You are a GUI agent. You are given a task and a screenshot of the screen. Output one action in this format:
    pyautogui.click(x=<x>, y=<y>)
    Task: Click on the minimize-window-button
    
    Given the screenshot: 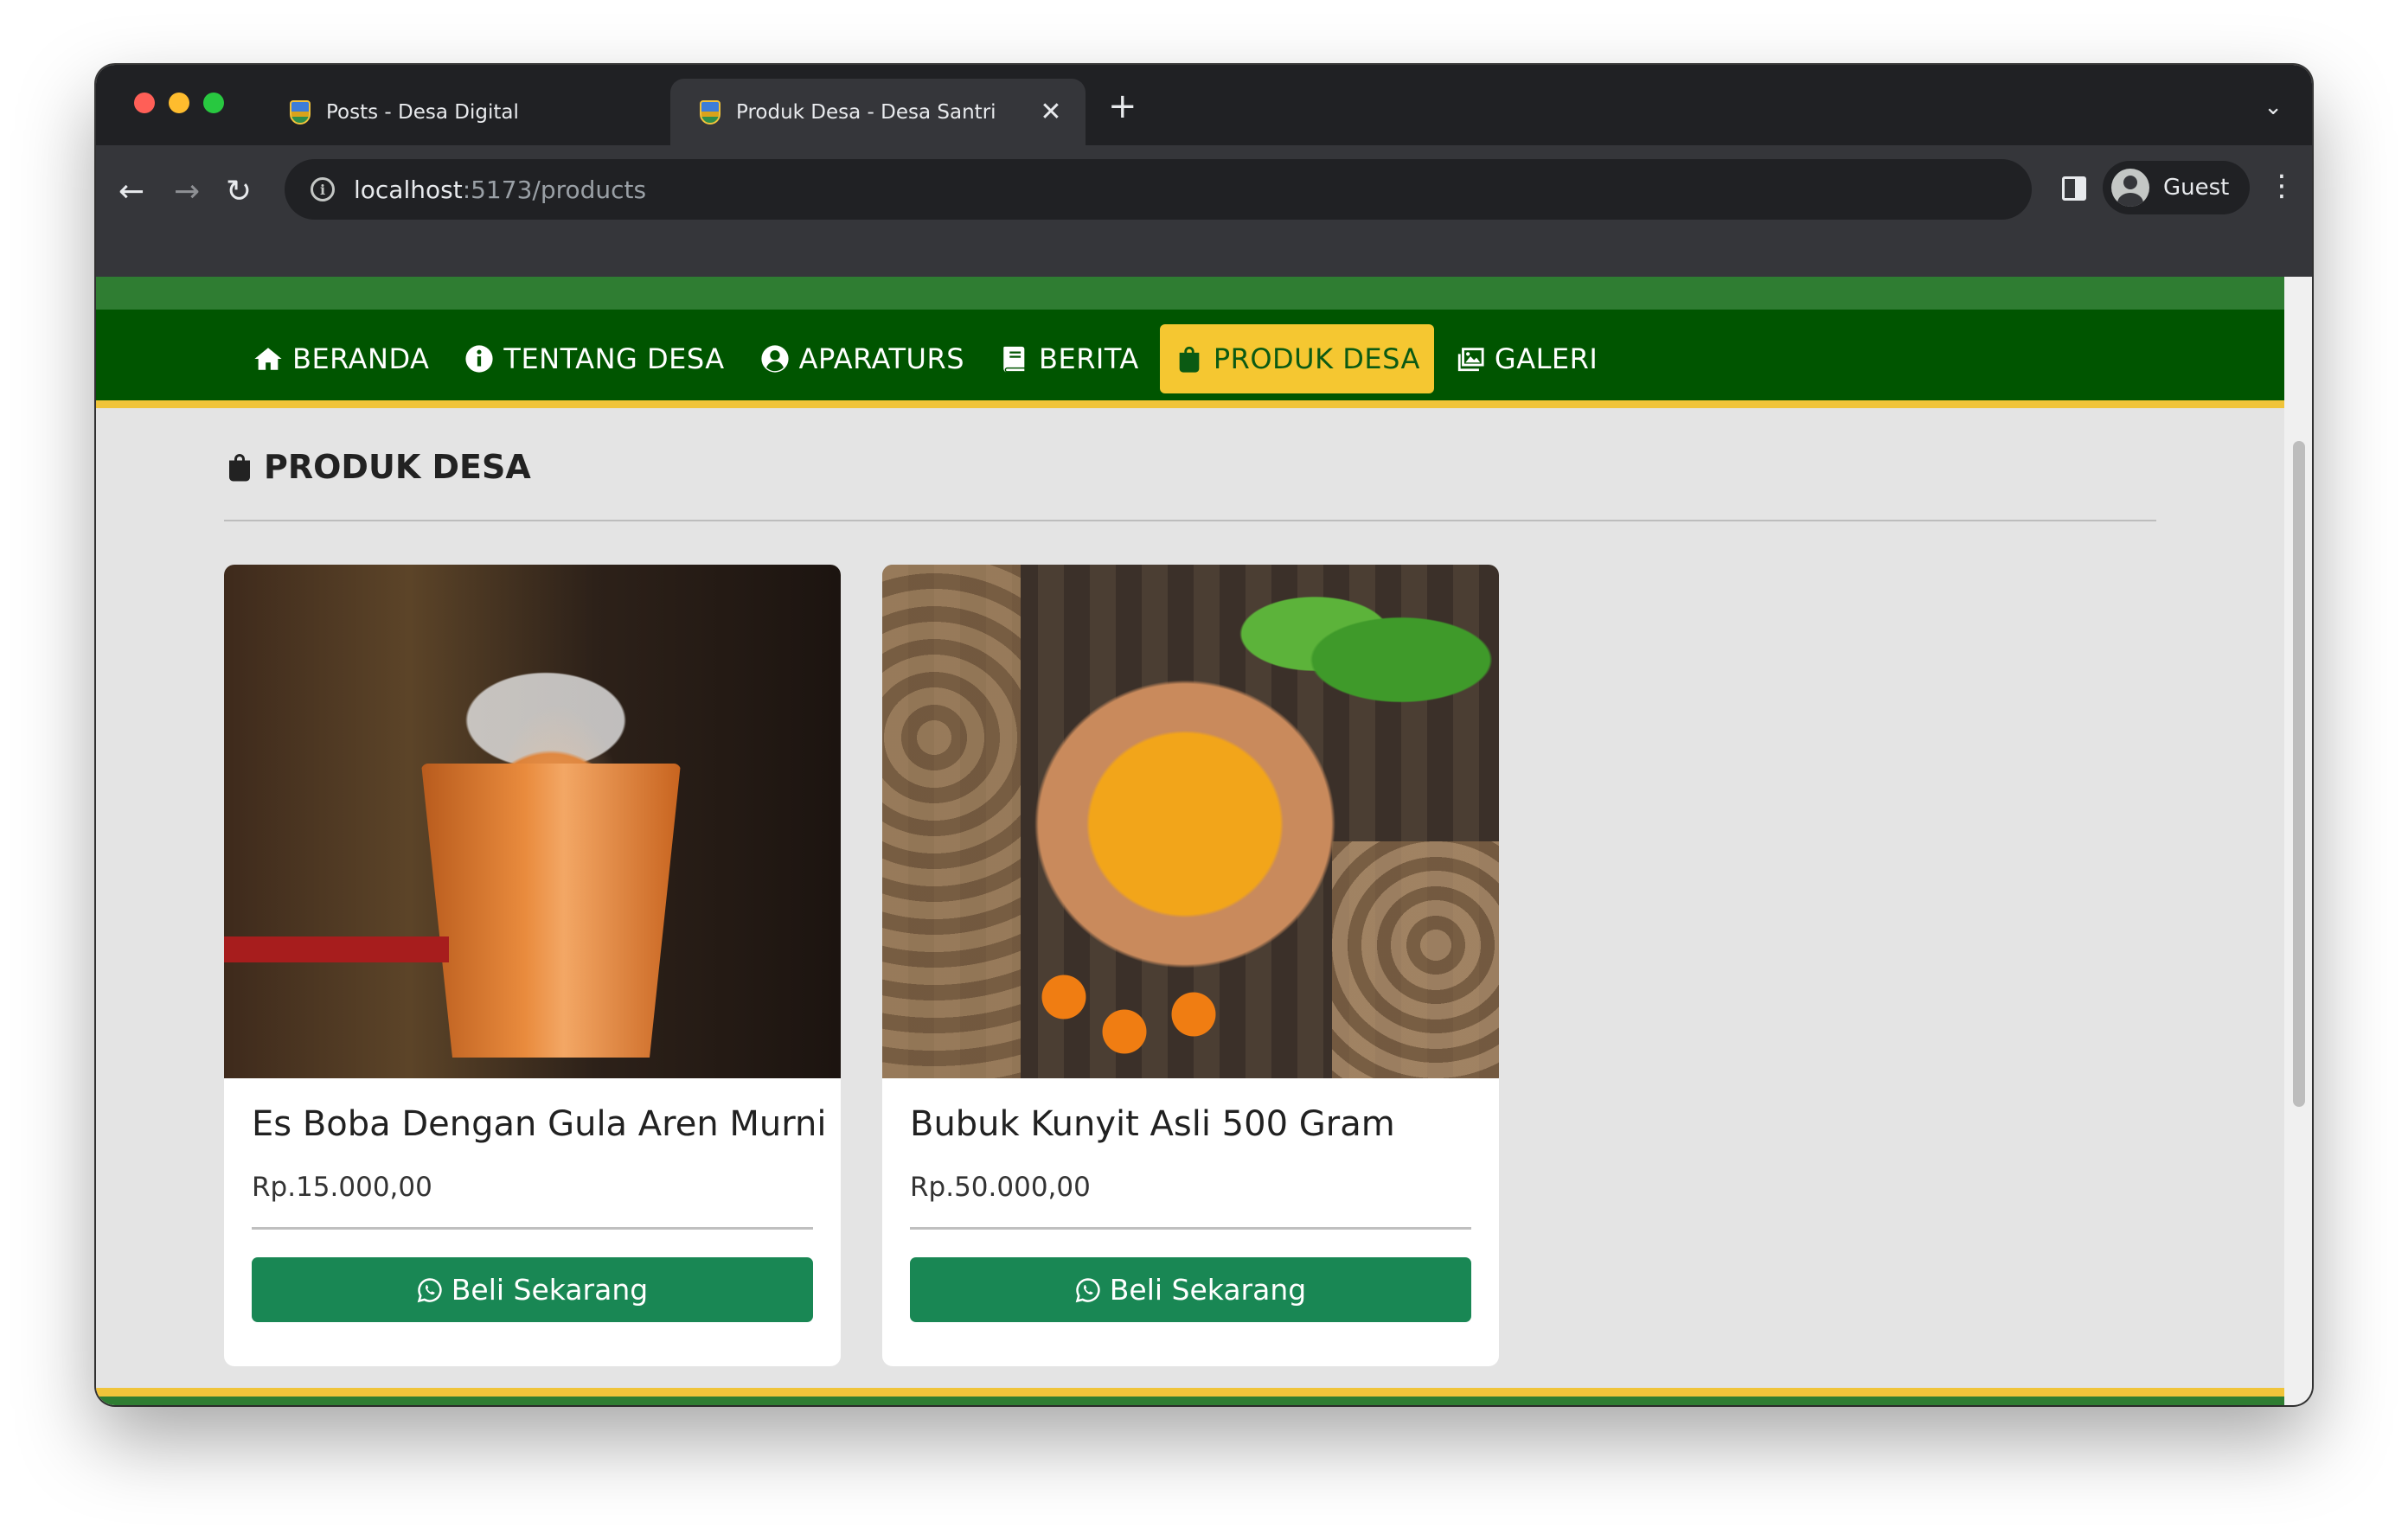 What is the action you would take?
    pyautogui.click(x=179, y=103)
    